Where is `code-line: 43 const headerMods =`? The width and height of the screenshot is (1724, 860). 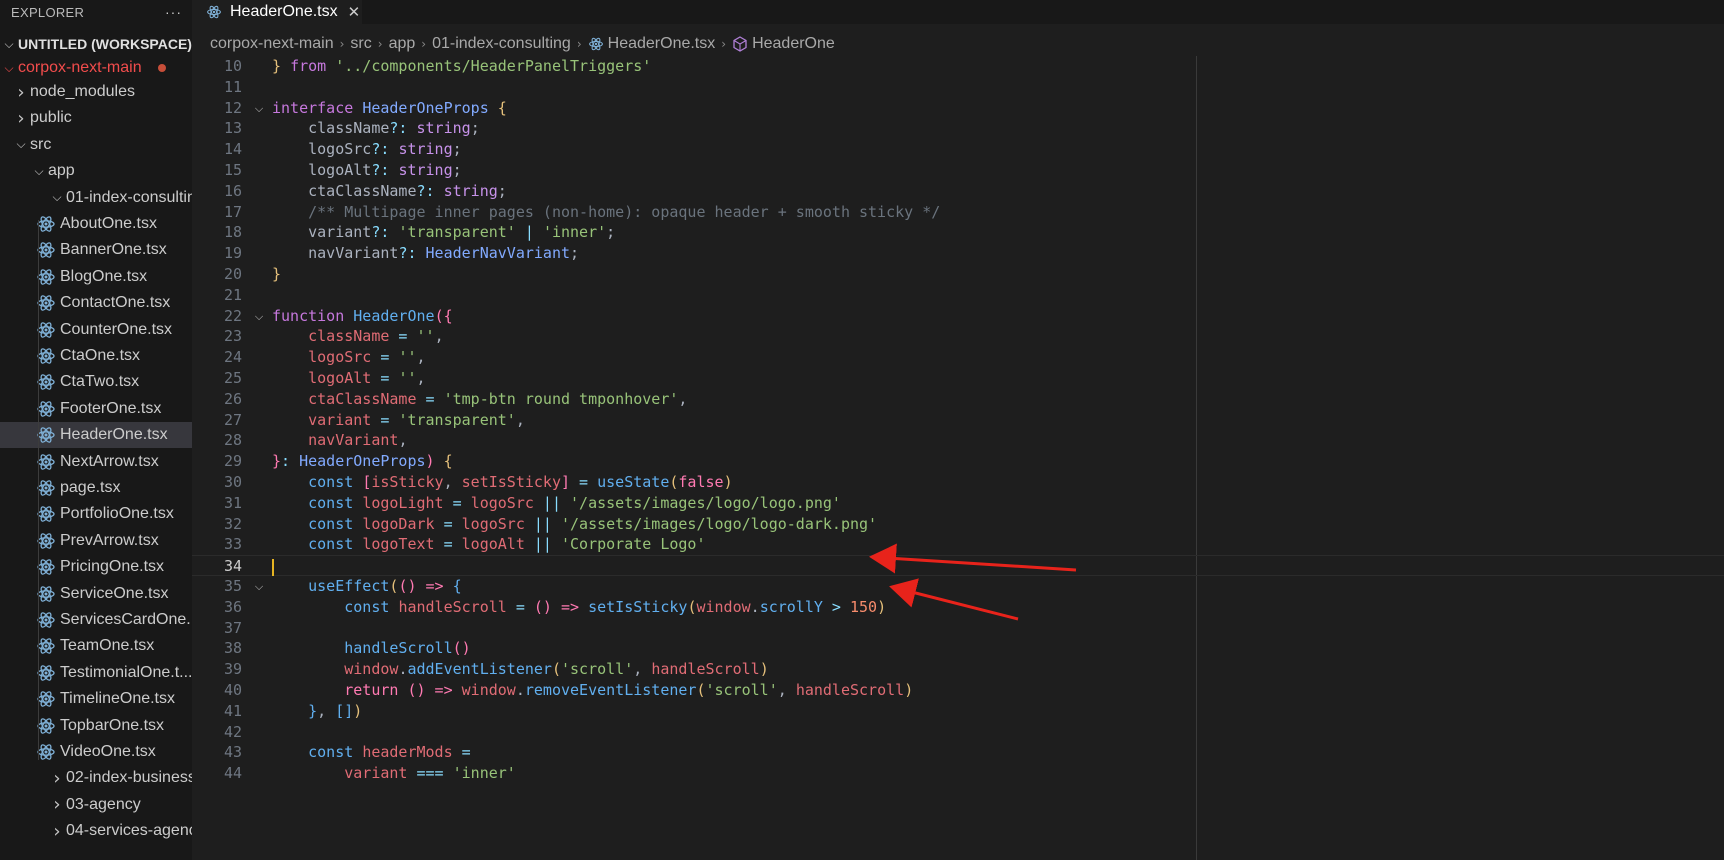 code-line: 43 const headerMods = is located at coordinates (958, 752).